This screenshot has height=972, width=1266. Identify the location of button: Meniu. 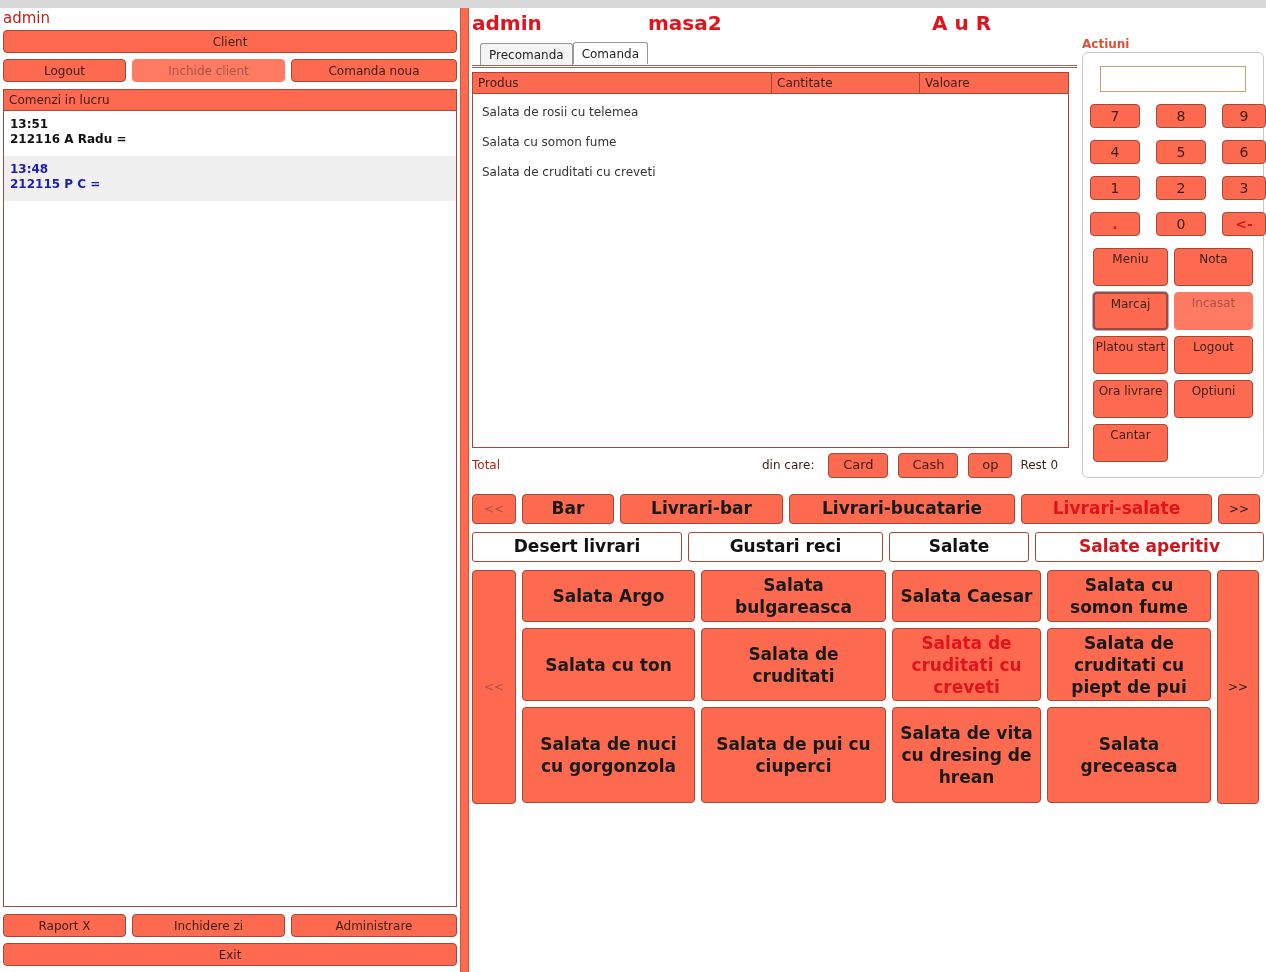
(1130, 267).